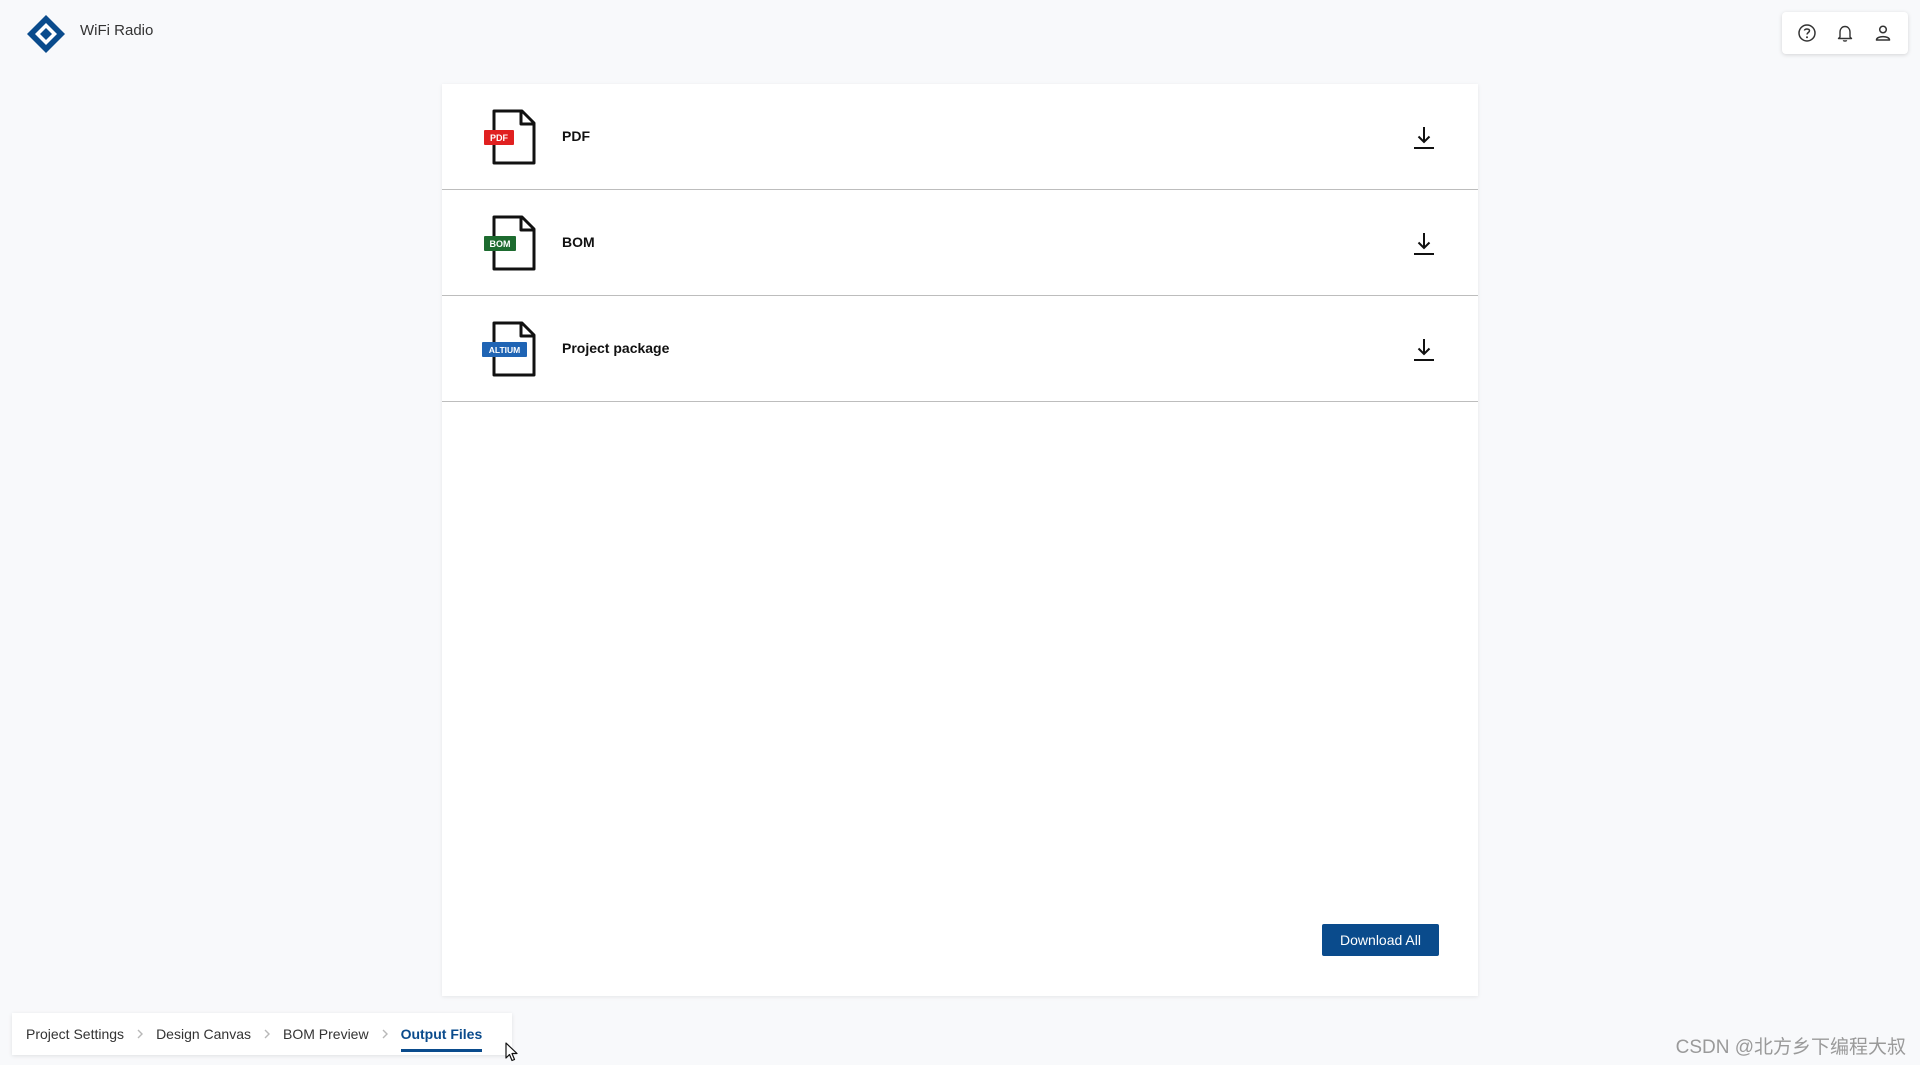  I want to click on bom-file-icon: BOM, so click(510, 243).